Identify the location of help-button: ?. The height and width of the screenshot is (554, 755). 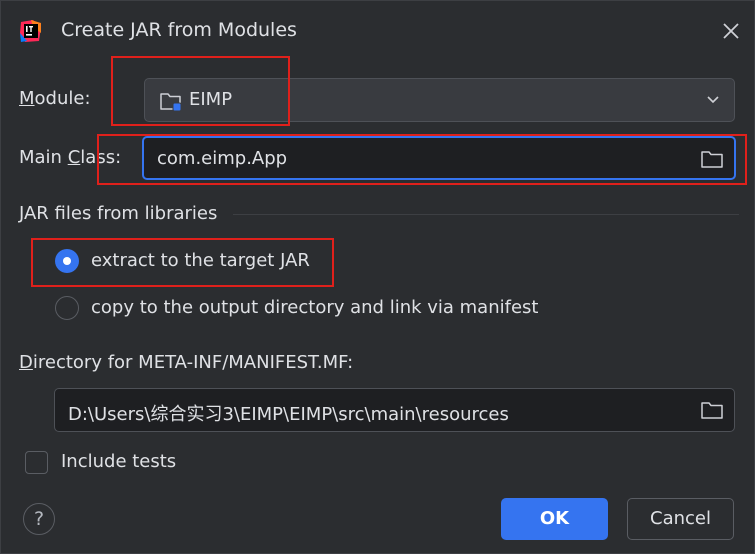
(39, 519).